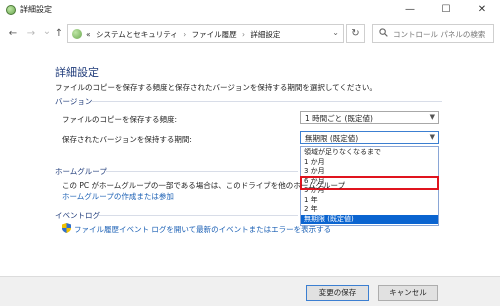 The image size is (500, 306). I want to click on breadcrumb-file-history: ファイル履歴, so click(214, 34).